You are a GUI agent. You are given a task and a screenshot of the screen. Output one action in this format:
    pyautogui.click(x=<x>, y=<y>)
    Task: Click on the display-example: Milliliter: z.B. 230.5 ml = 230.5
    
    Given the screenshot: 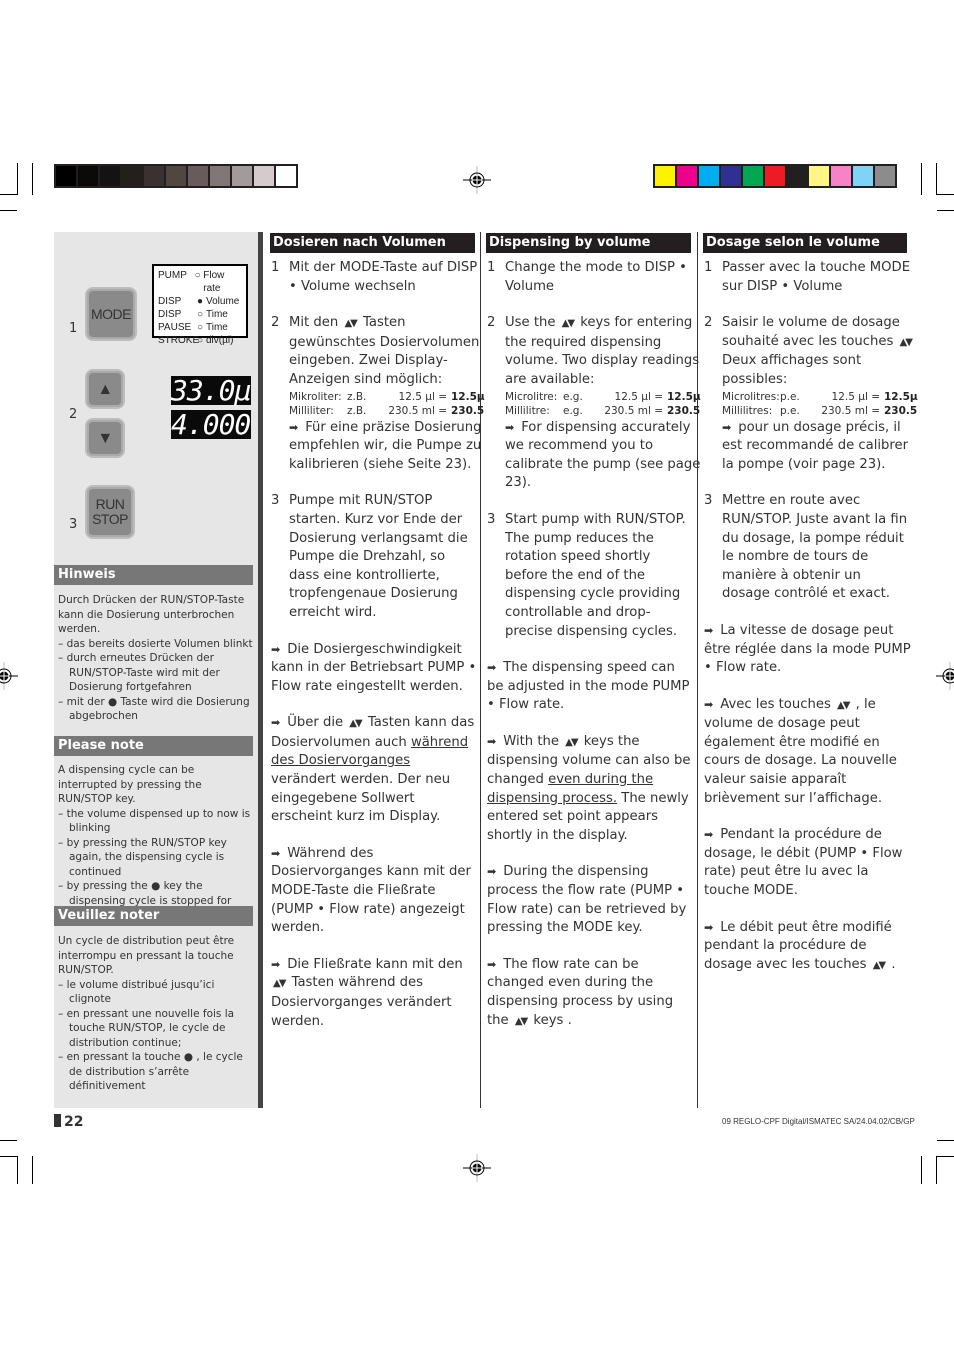 What is the action you would take?
    pyautogui.click(x=387, y=411)
    